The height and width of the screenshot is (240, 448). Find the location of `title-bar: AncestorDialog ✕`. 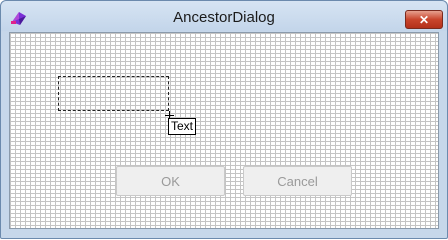

title-bar: AncestorDialog ✕ is located at coordinates (224, 16).